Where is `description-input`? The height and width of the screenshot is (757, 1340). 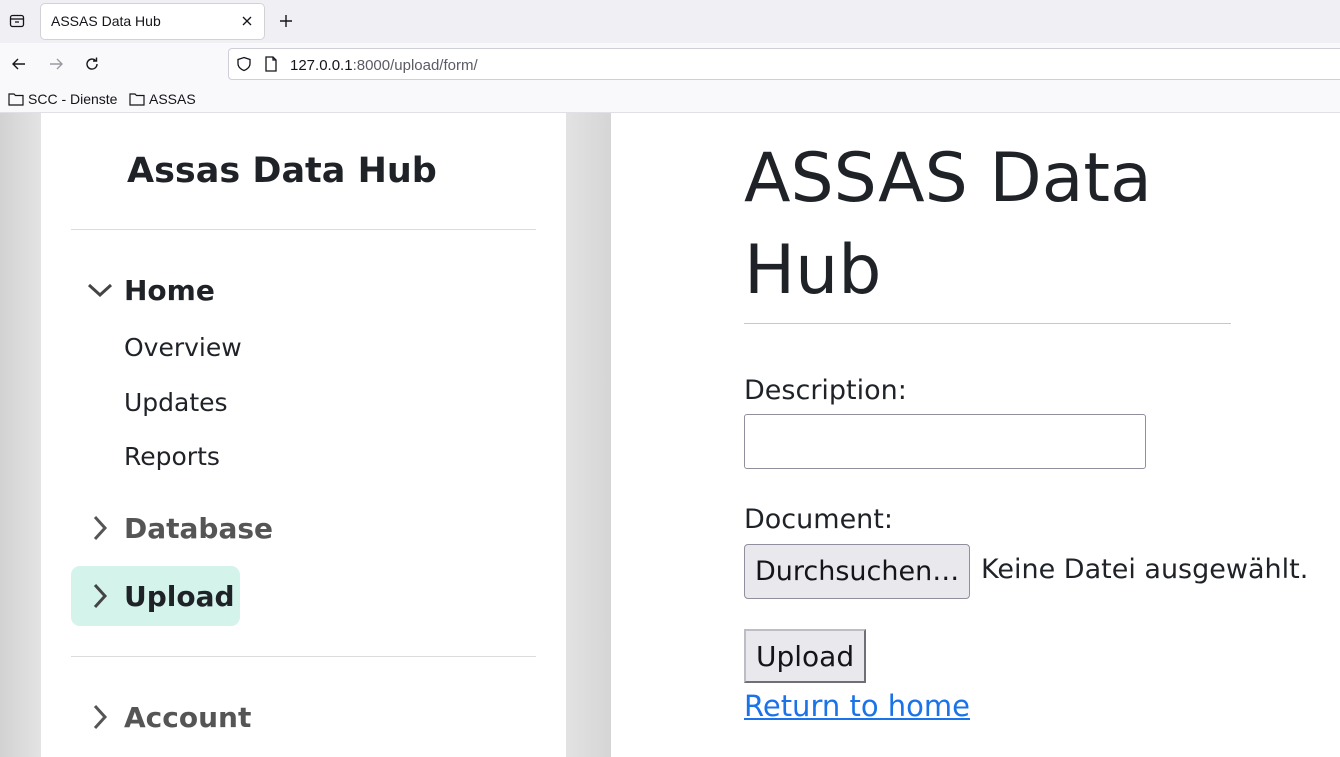 description-input is located at coordinates (945, 441).